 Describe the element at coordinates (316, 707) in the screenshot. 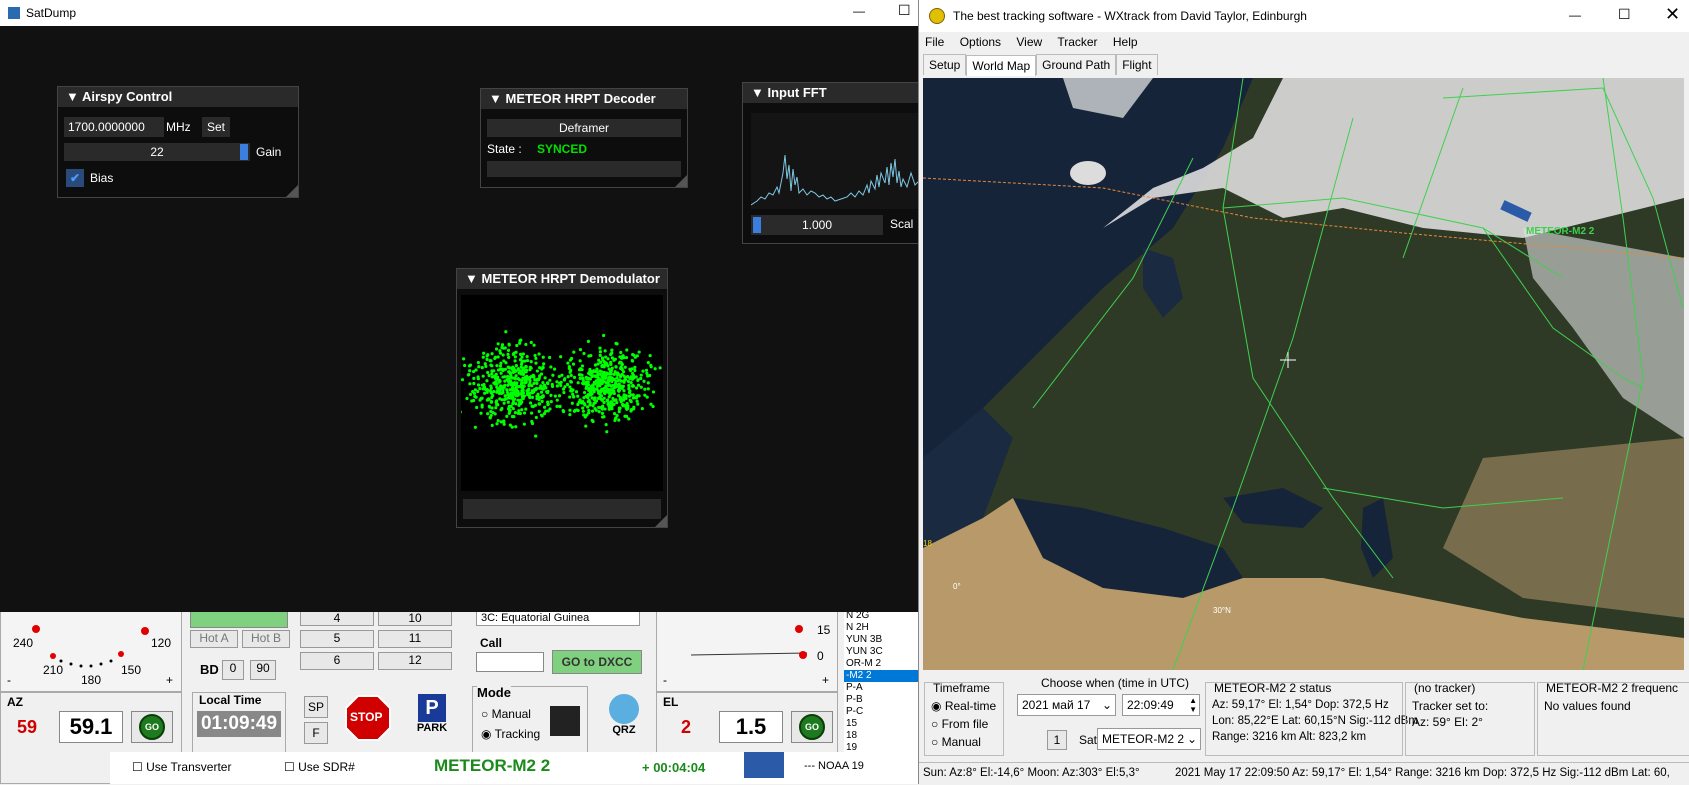

I see `sp-button: SP` at that location.